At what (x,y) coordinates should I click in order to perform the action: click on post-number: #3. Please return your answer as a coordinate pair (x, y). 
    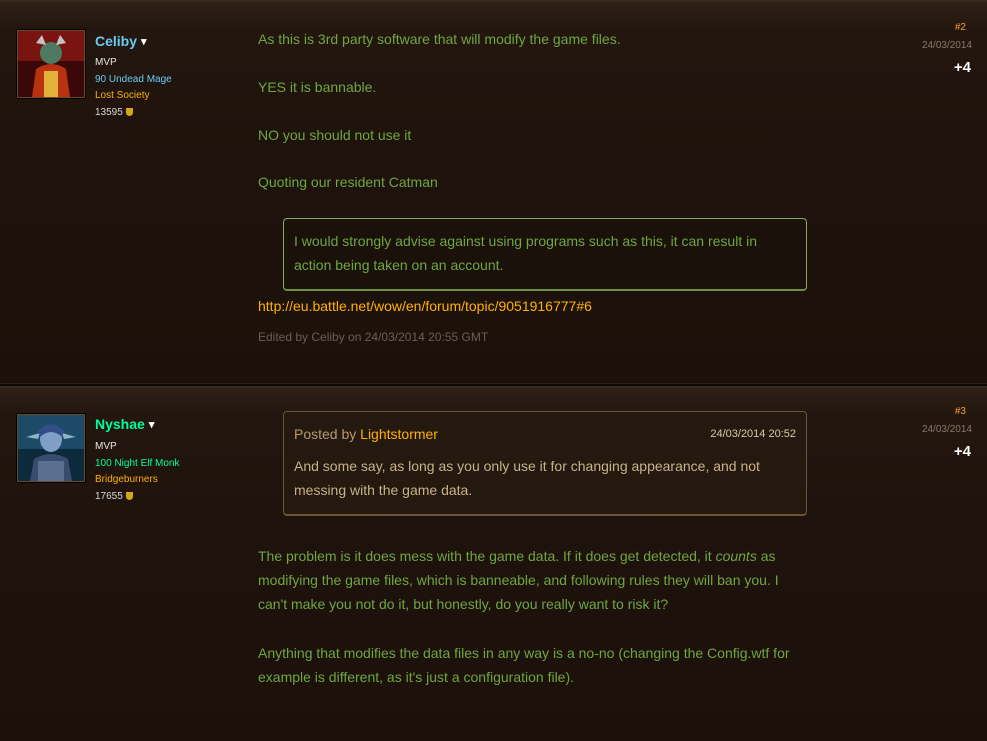
    Looking at the image, I should click on (960, 411).